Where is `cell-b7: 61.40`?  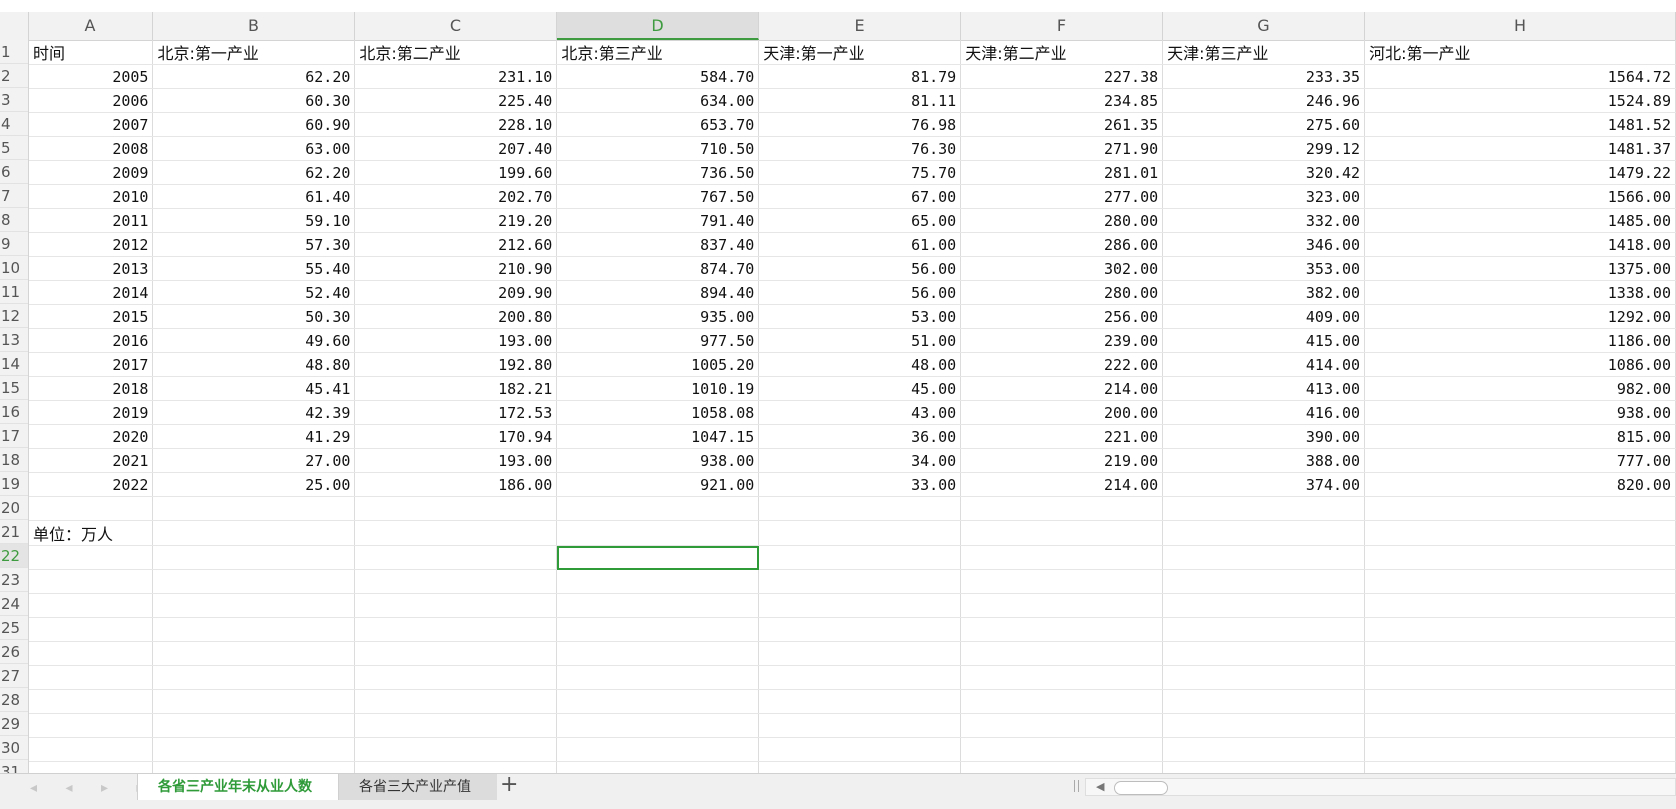
cell-b7: 61.40 is located at coordinates (254, 196).